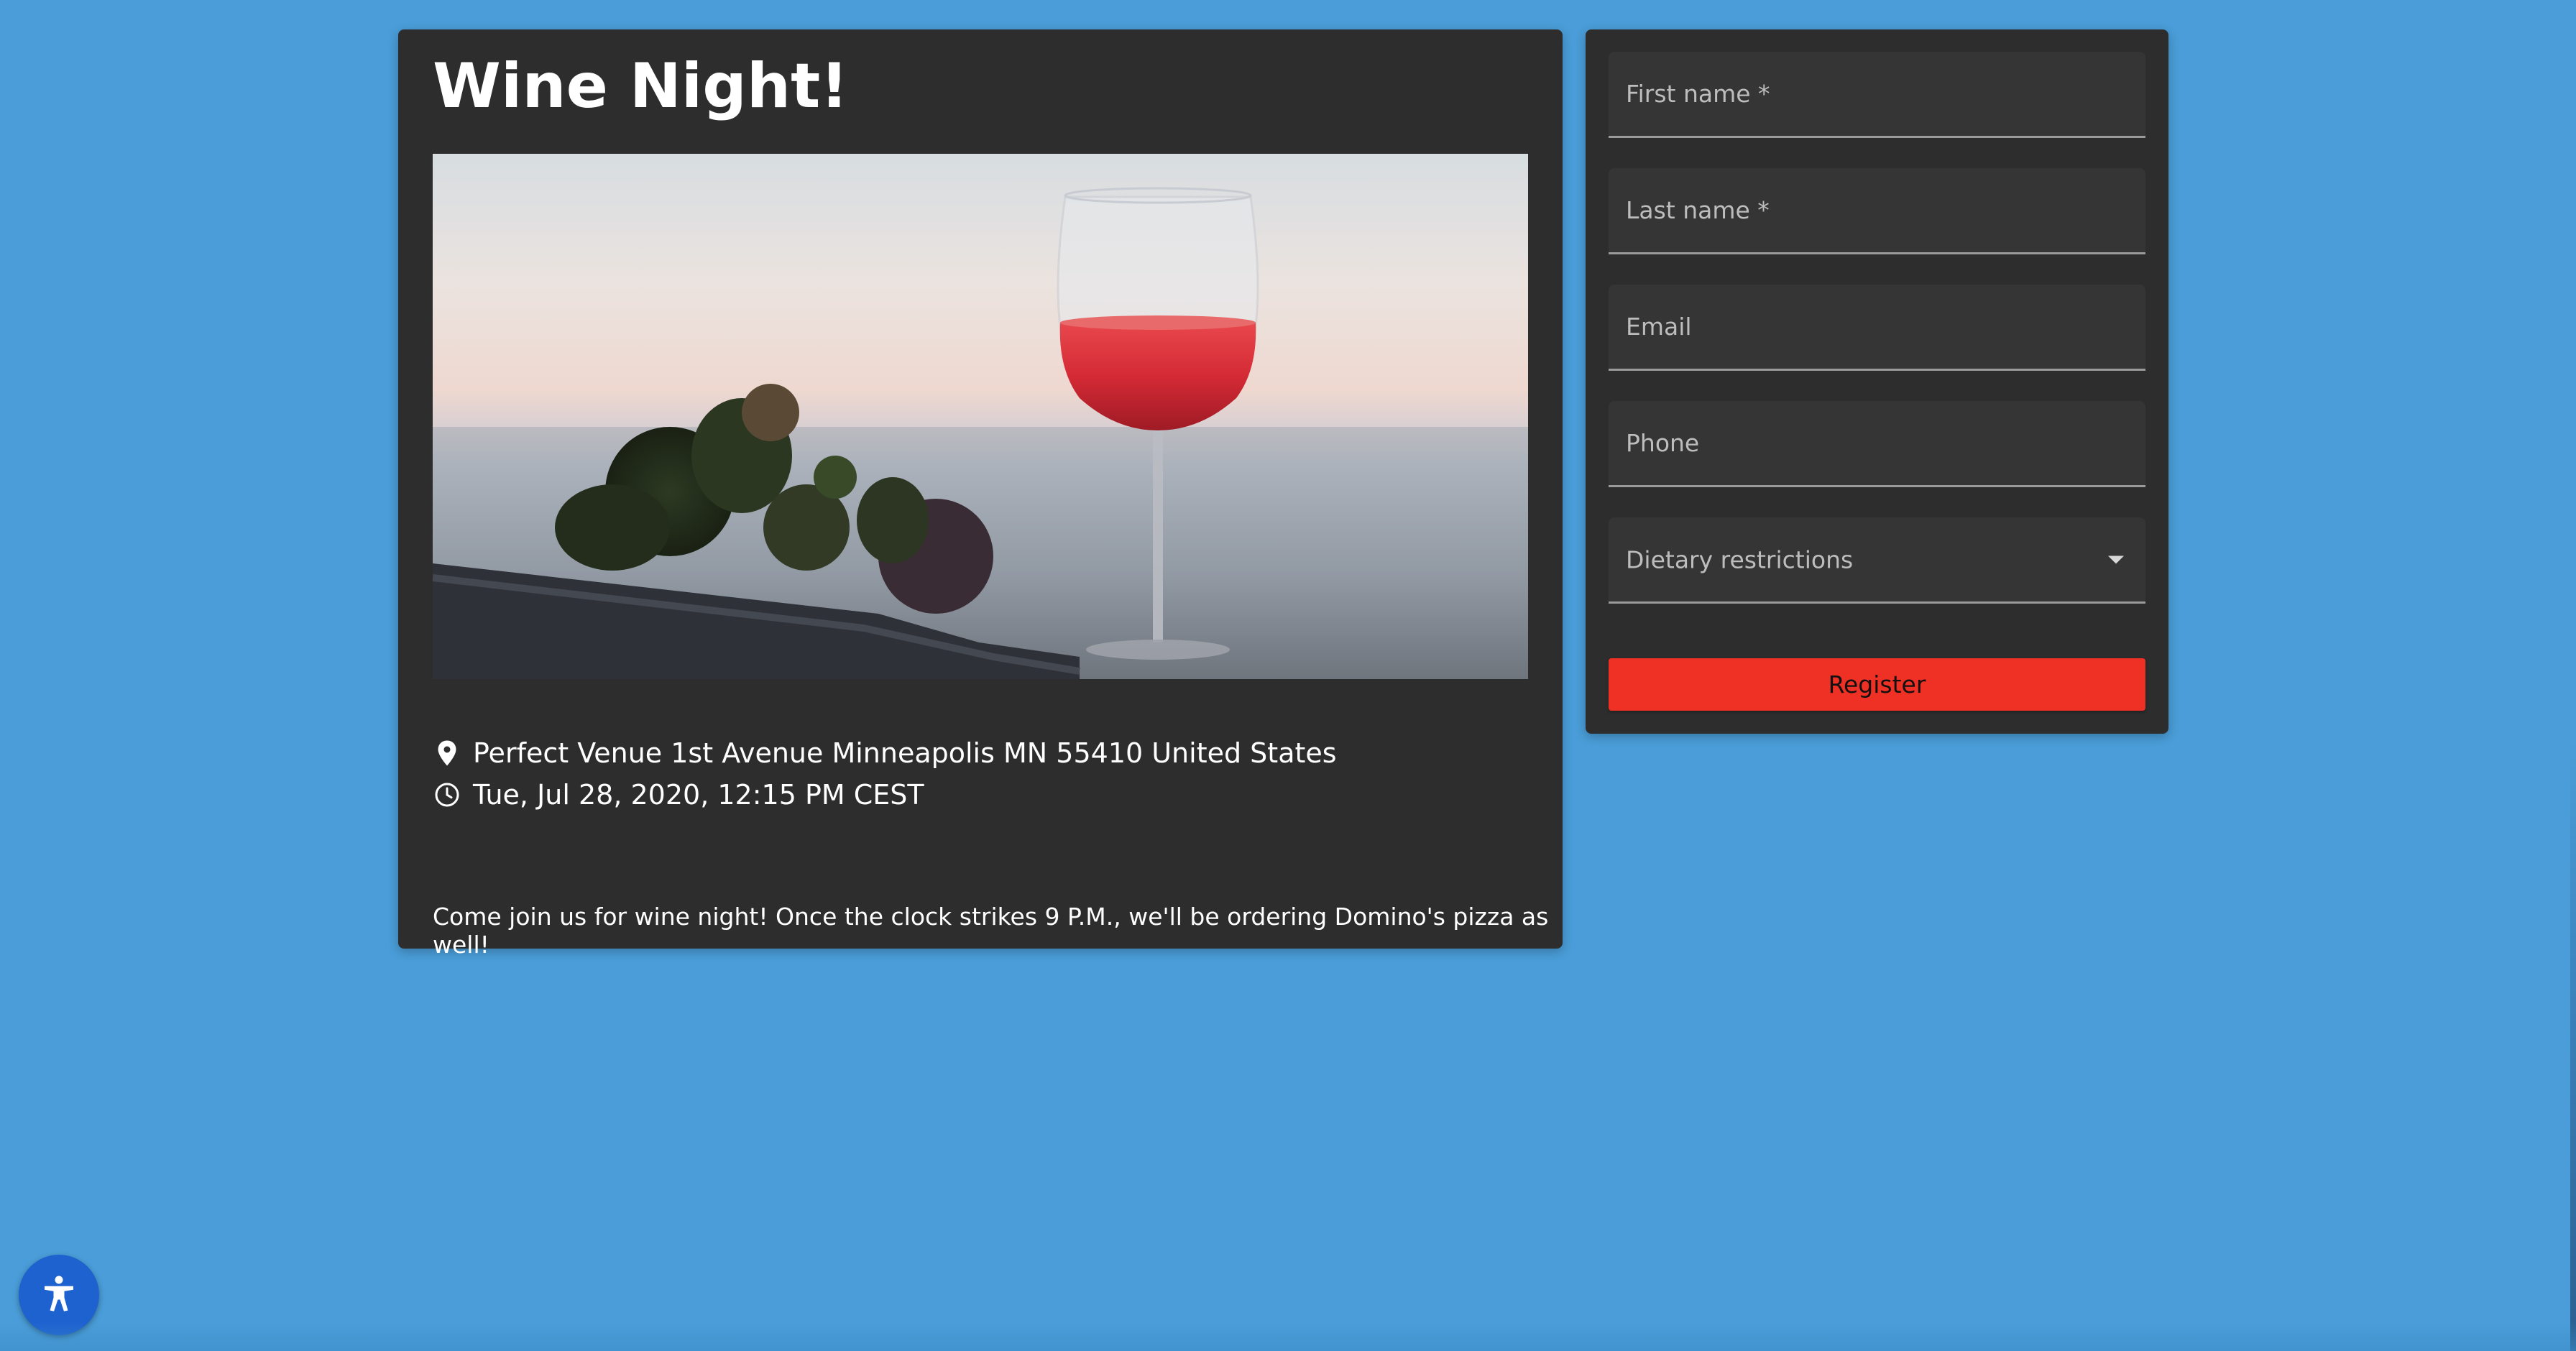  I want to click on clock-icon, so click(447, 795).